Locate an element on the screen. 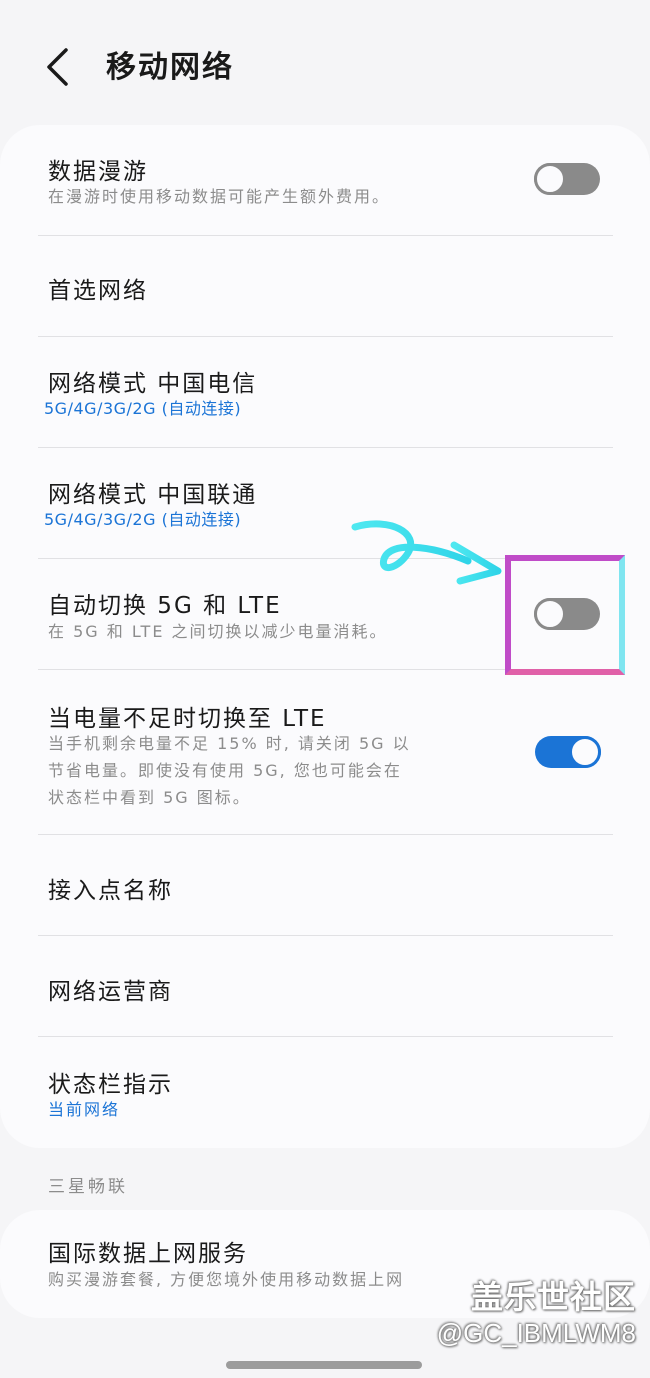  network-mode-telecom-title: 网络模式 中国电信 is located at coordinates (153, 384).